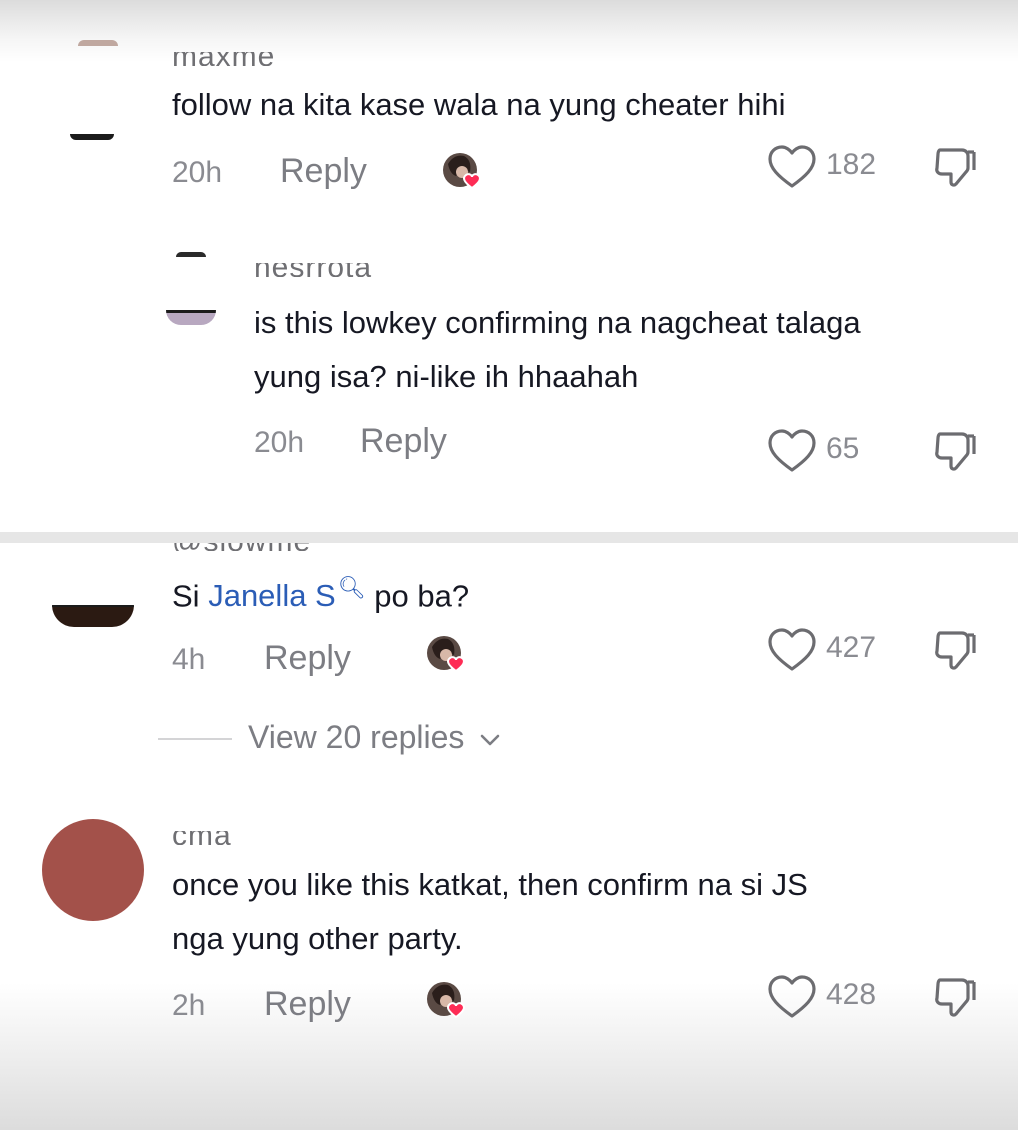  What do you see at coordinates (189, 1005) in the screenshot?
I see `comment-time: 2h` at bounding box center [189, 1005].